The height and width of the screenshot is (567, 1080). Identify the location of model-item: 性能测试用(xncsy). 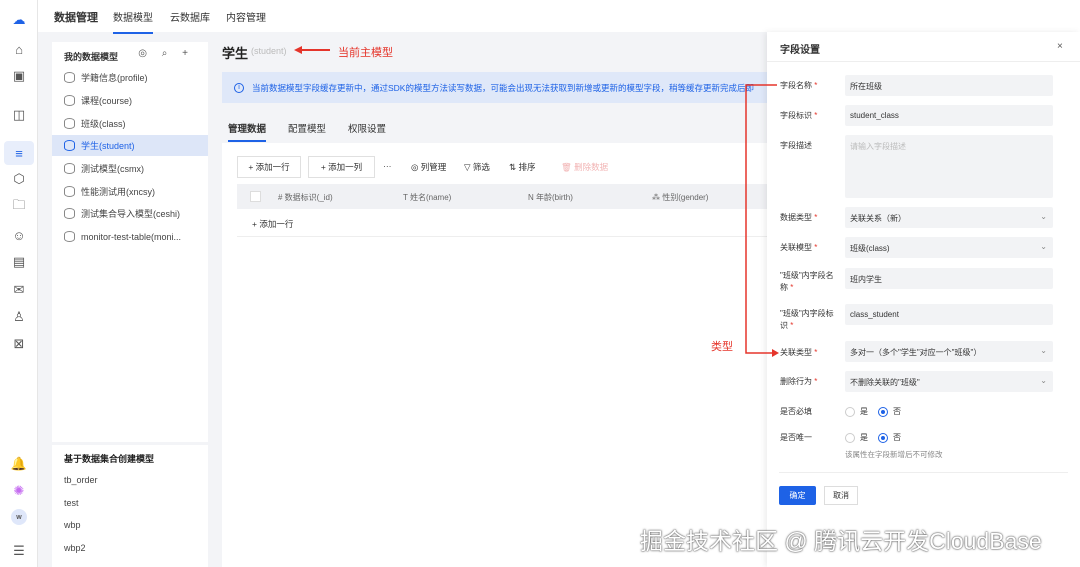
(130, 191).